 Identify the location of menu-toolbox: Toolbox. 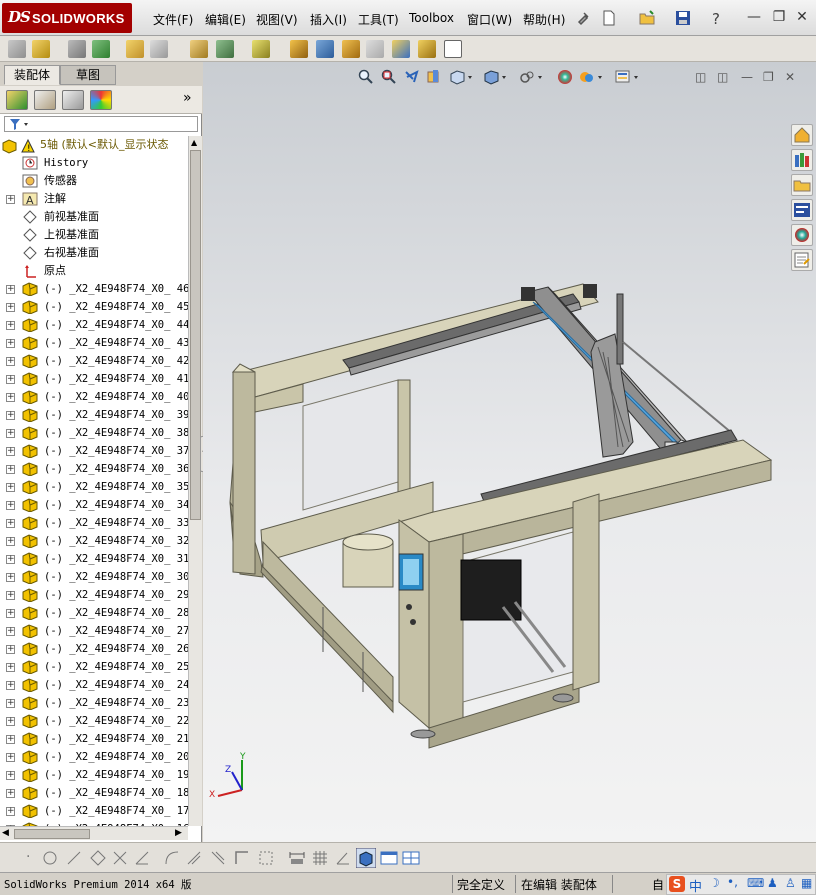
(431, 18).